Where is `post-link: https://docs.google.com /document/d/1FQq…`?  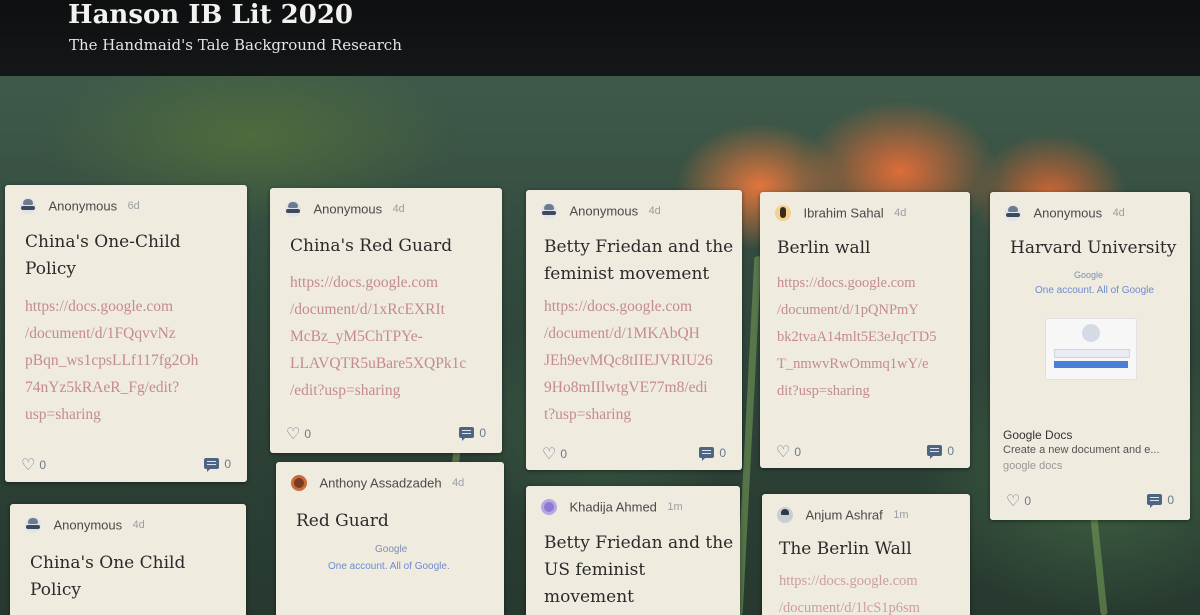
post-link: https://docs.google.com /document/d/1FQq… is located at coordinates (111, 360).